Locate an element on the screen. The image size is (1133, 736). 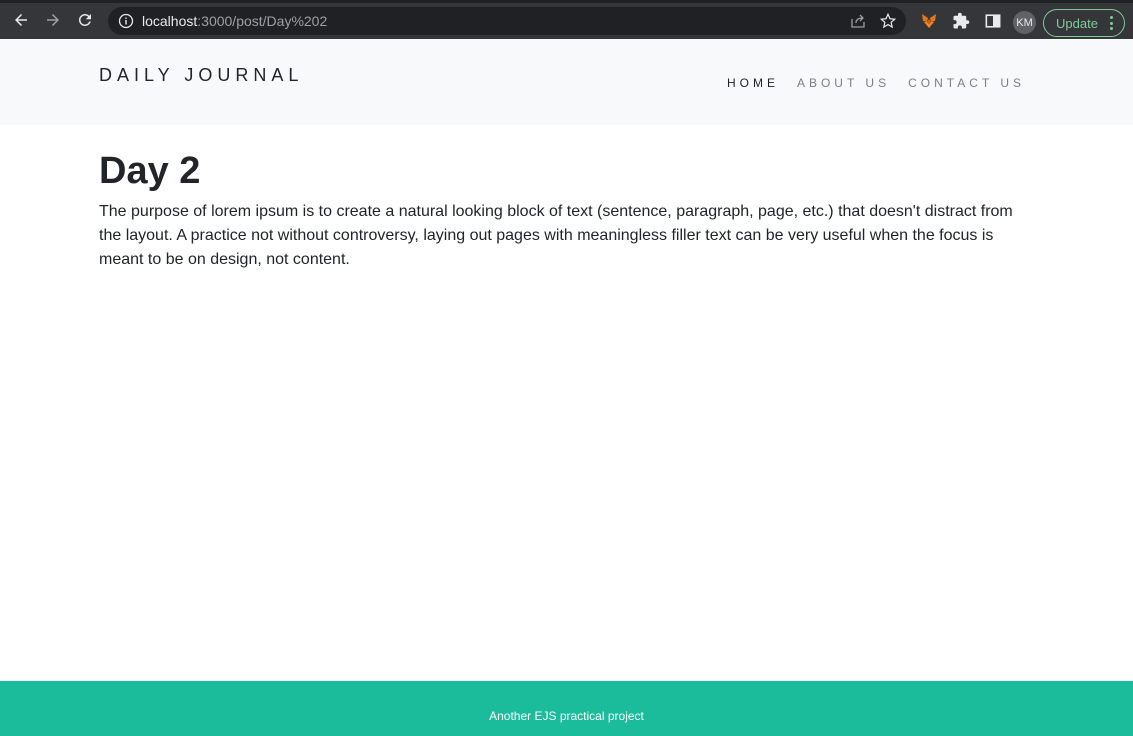
update-button: Update is located at coordinates (1084, 23).